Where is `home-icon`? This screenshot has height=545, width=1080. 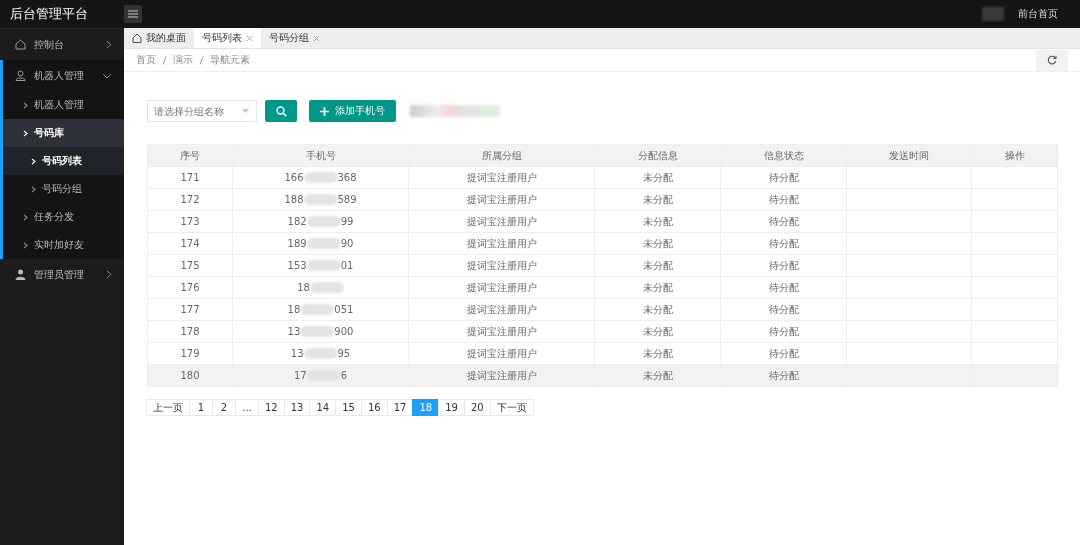
home-icon is located at coordinates (20, 44).